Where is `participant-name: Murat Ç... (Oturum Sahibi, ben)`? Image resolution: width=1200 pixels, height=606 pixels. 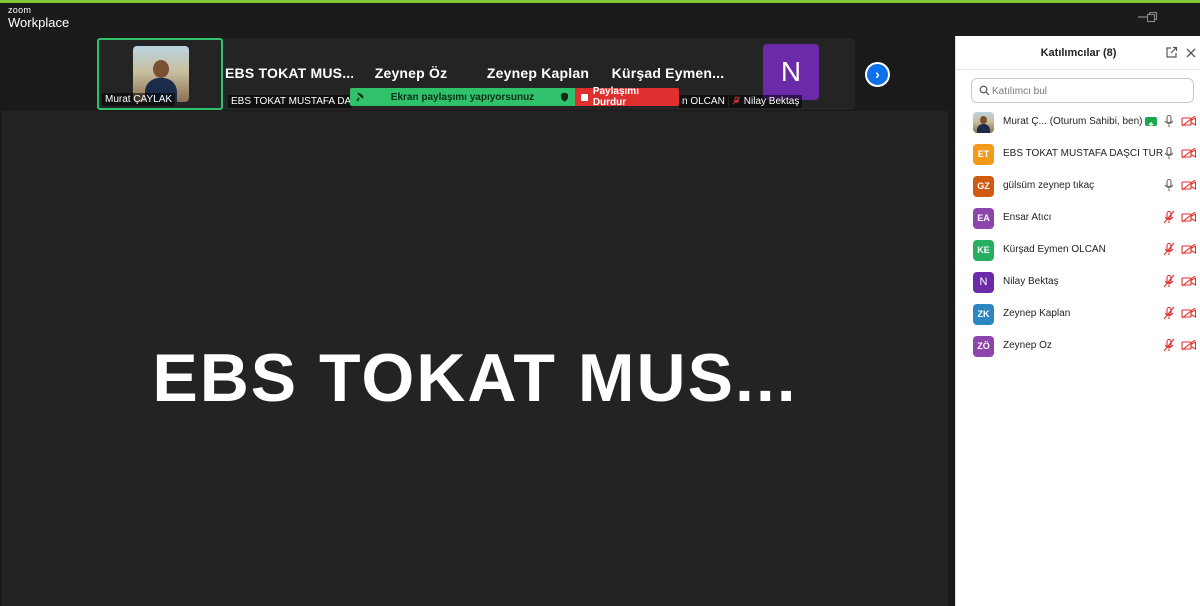
participant-name: Murat Ç... (Oturum Sahibi, ben) is located at coordinates (1073, 121).